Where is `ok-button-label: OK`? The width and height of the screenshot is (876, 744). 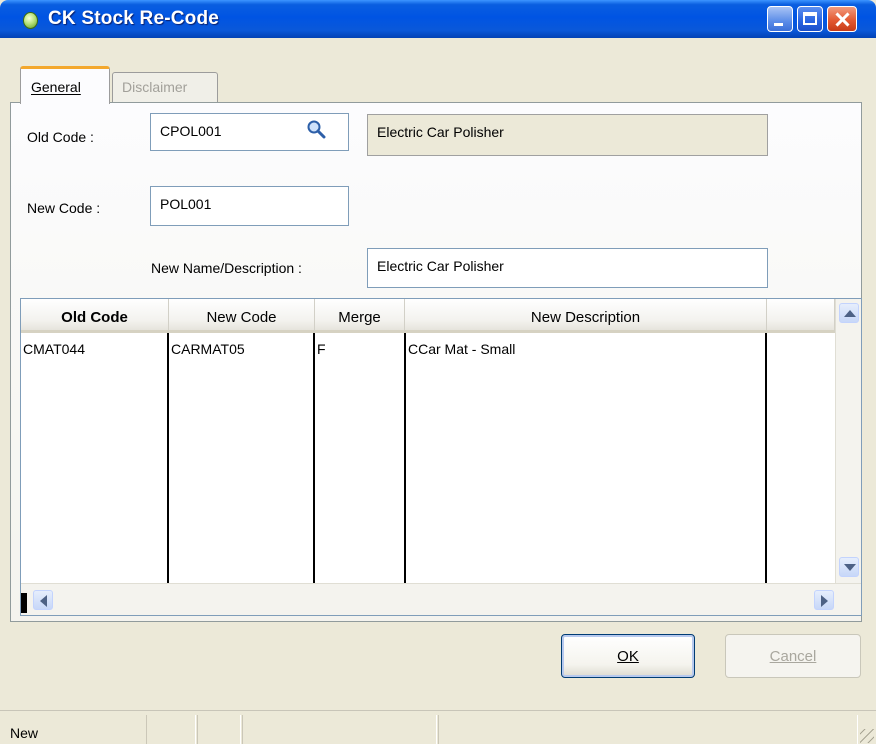
ok-button-label: OK is located at coordinates (628, 656).